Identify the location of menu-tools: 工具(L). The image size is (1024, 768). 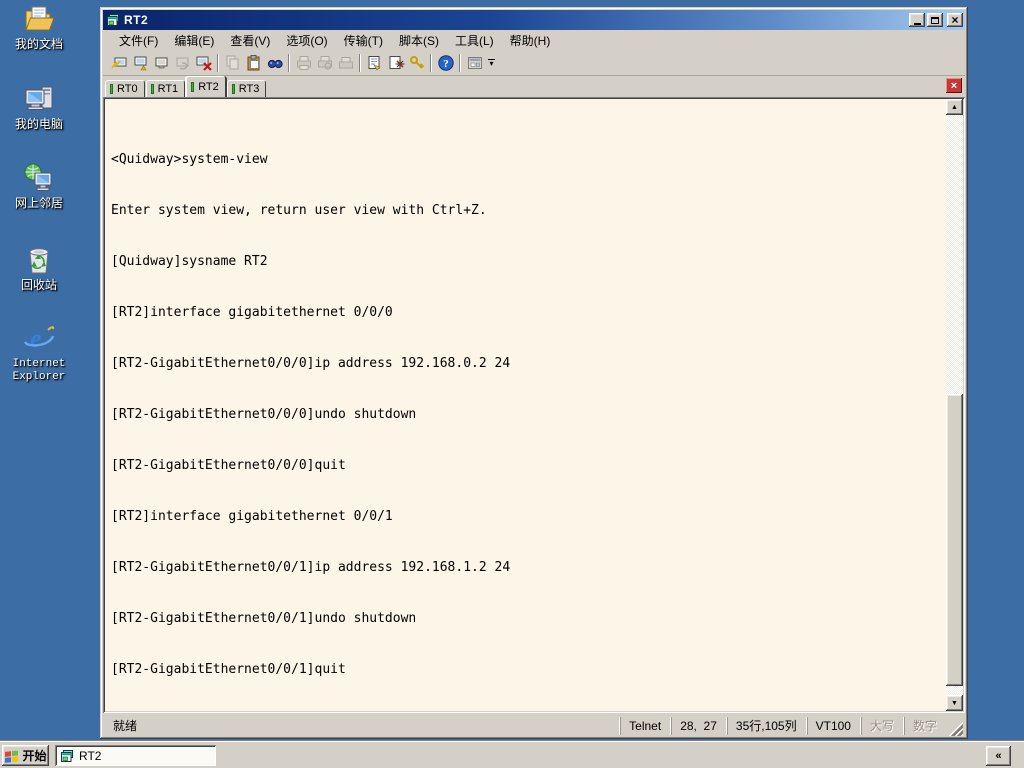
(474, 40).